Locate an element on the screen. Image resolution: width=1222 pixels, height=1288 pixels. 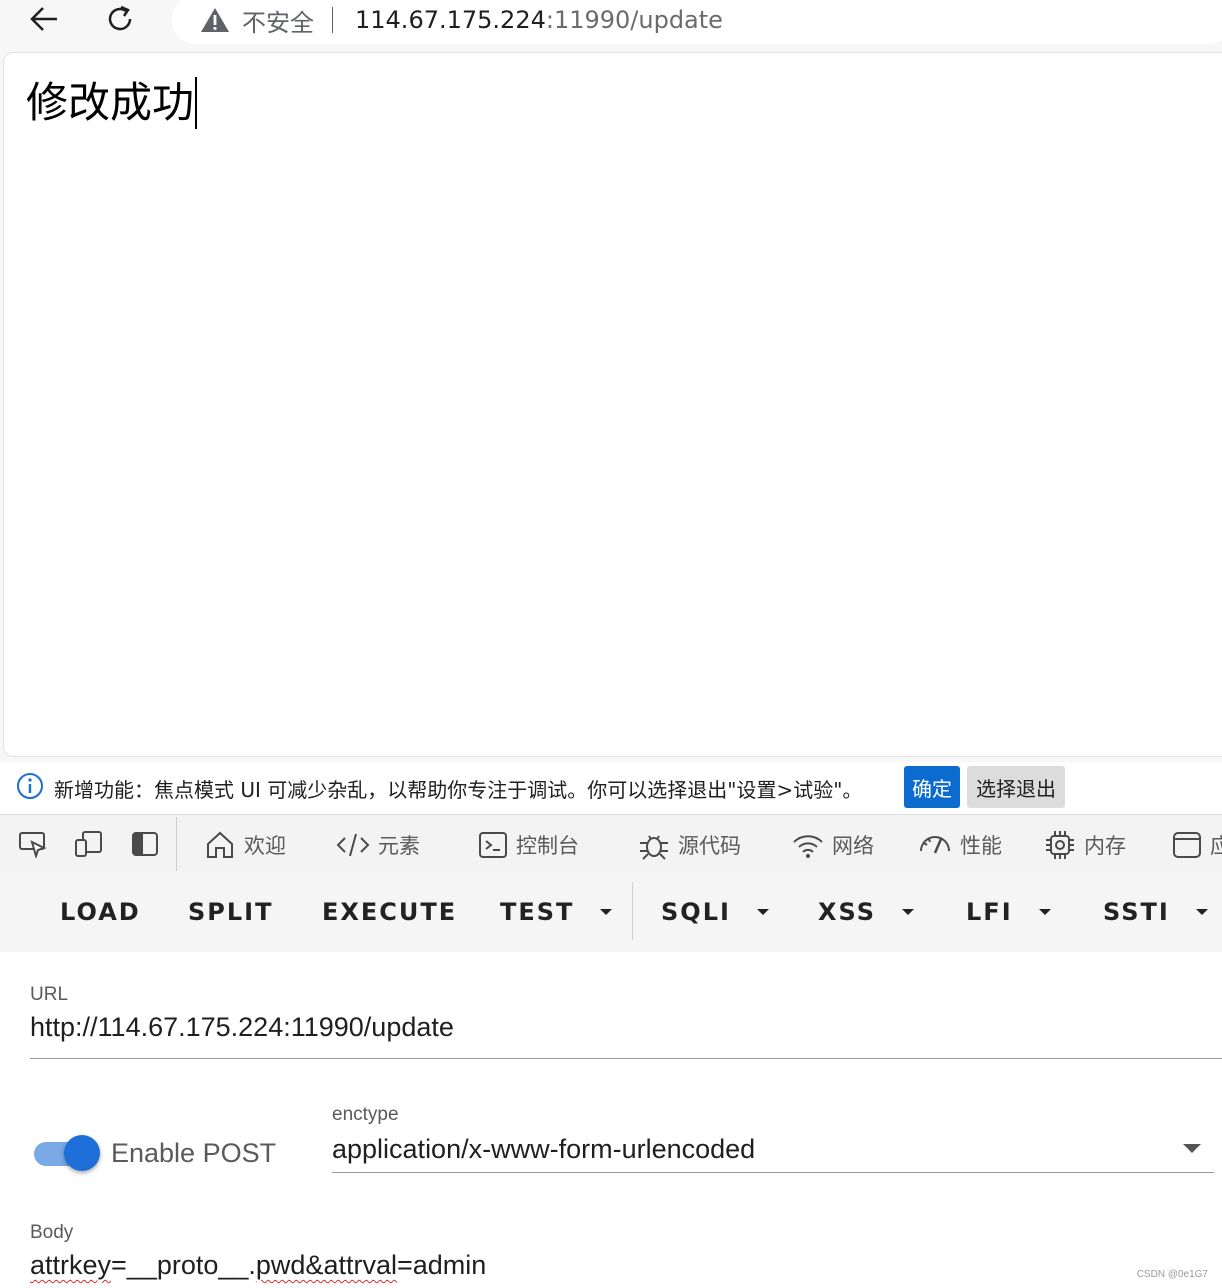
tab-memory: 内存 is located at coordinates (1085, 845).